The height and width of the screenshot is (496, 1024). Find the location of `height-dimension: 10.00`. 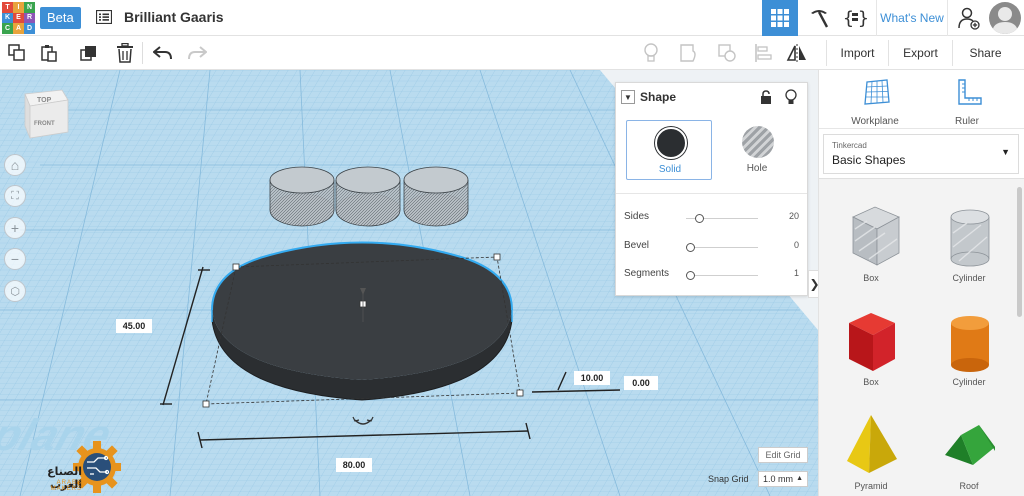

height-dimension: 10.00 is located at coordinates (592, 378).